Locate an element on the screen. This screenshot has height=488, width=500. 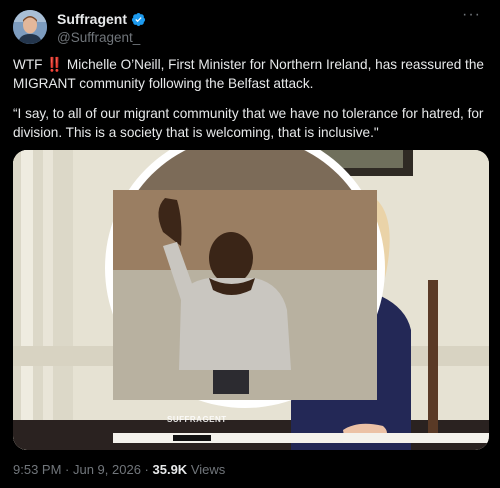
tweet-date: Jun 9, 2026 is located at coordinates (107, 469).